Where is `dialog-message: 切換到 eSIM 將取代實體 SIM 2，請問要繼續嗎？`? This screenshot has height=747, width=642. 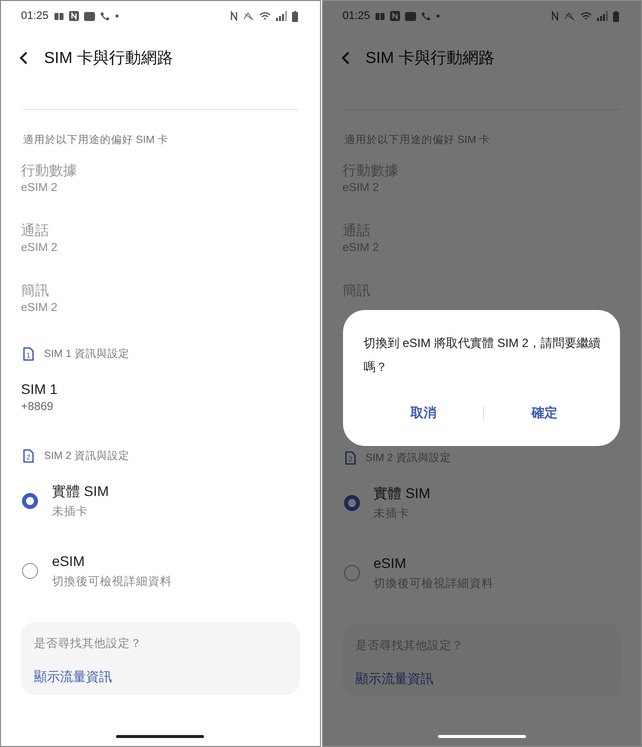
dialog-message: 切換到 eSIM 將取代實體 SIM 2，請問要繼續嗎？ is located at coordinates (482, 355).